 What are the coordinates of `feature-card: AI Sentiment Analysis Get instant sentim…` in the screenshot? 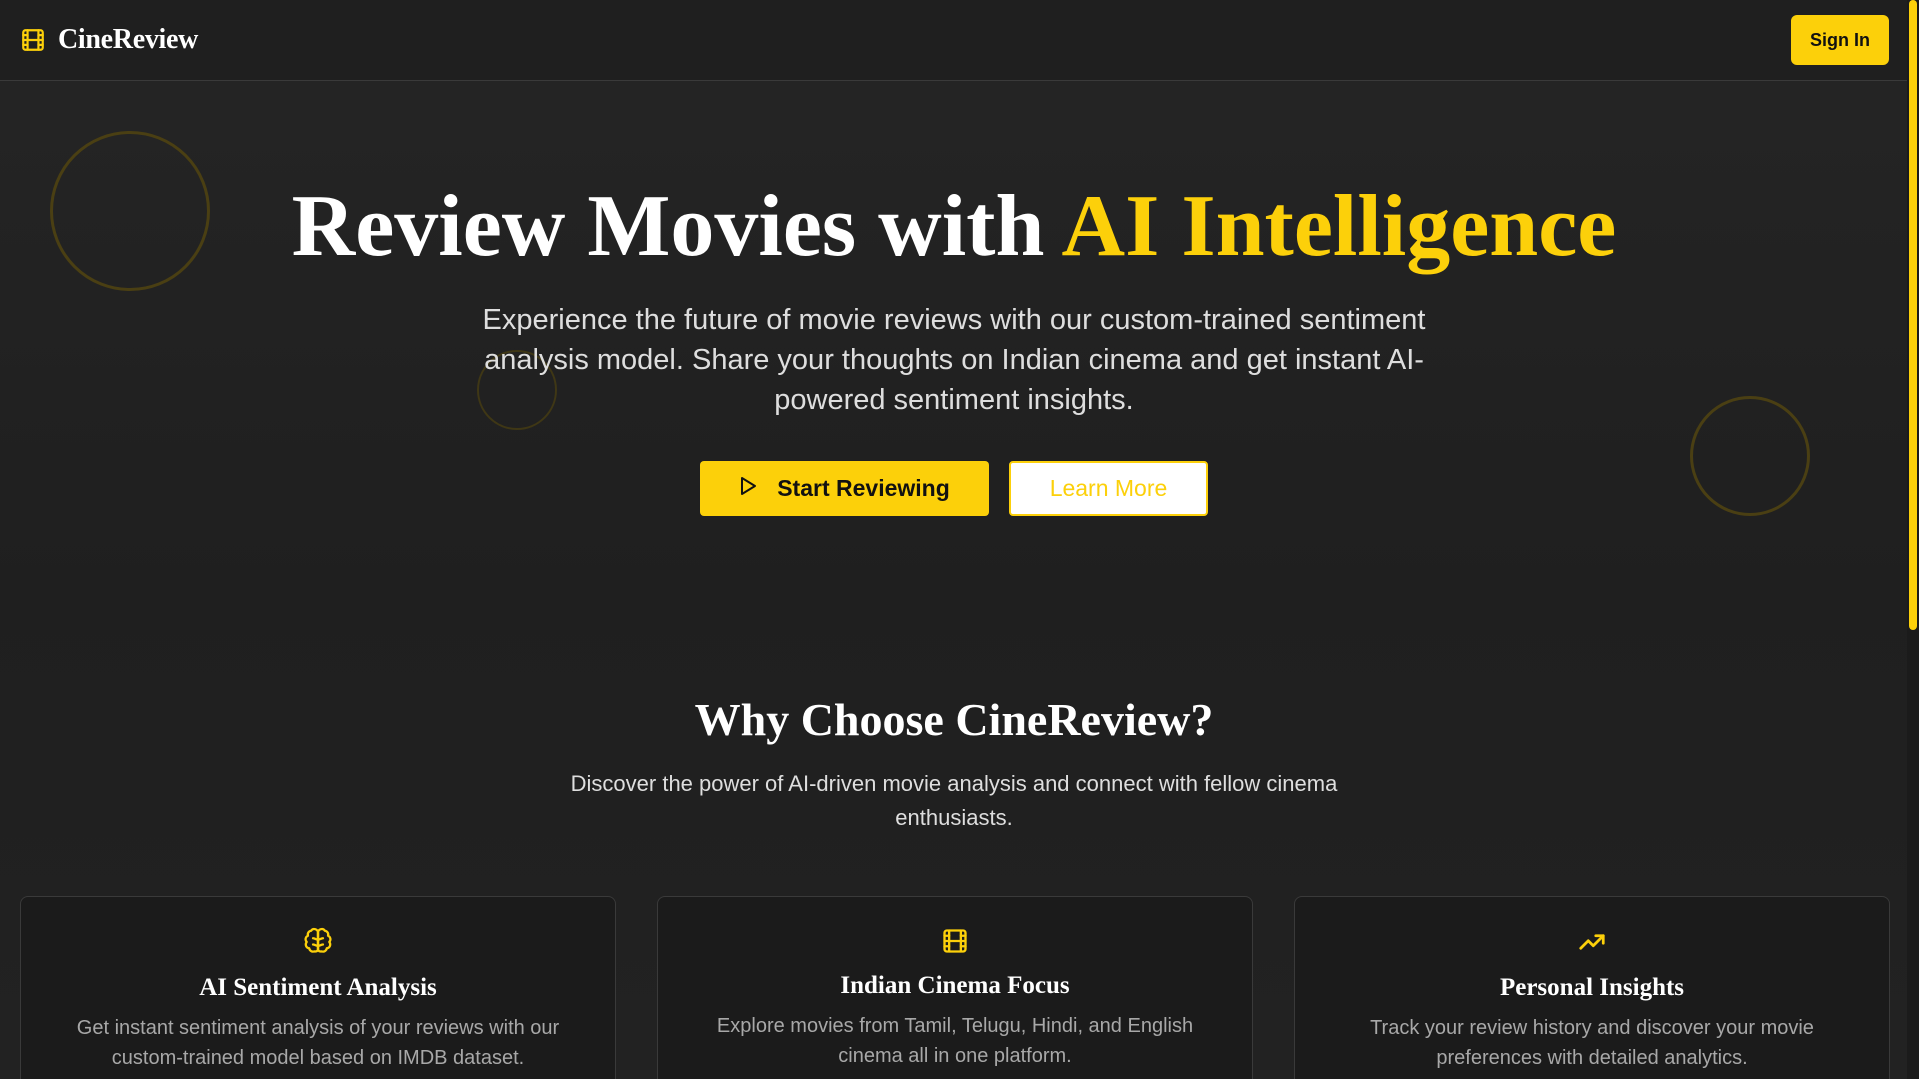 It's located at (318, 987).